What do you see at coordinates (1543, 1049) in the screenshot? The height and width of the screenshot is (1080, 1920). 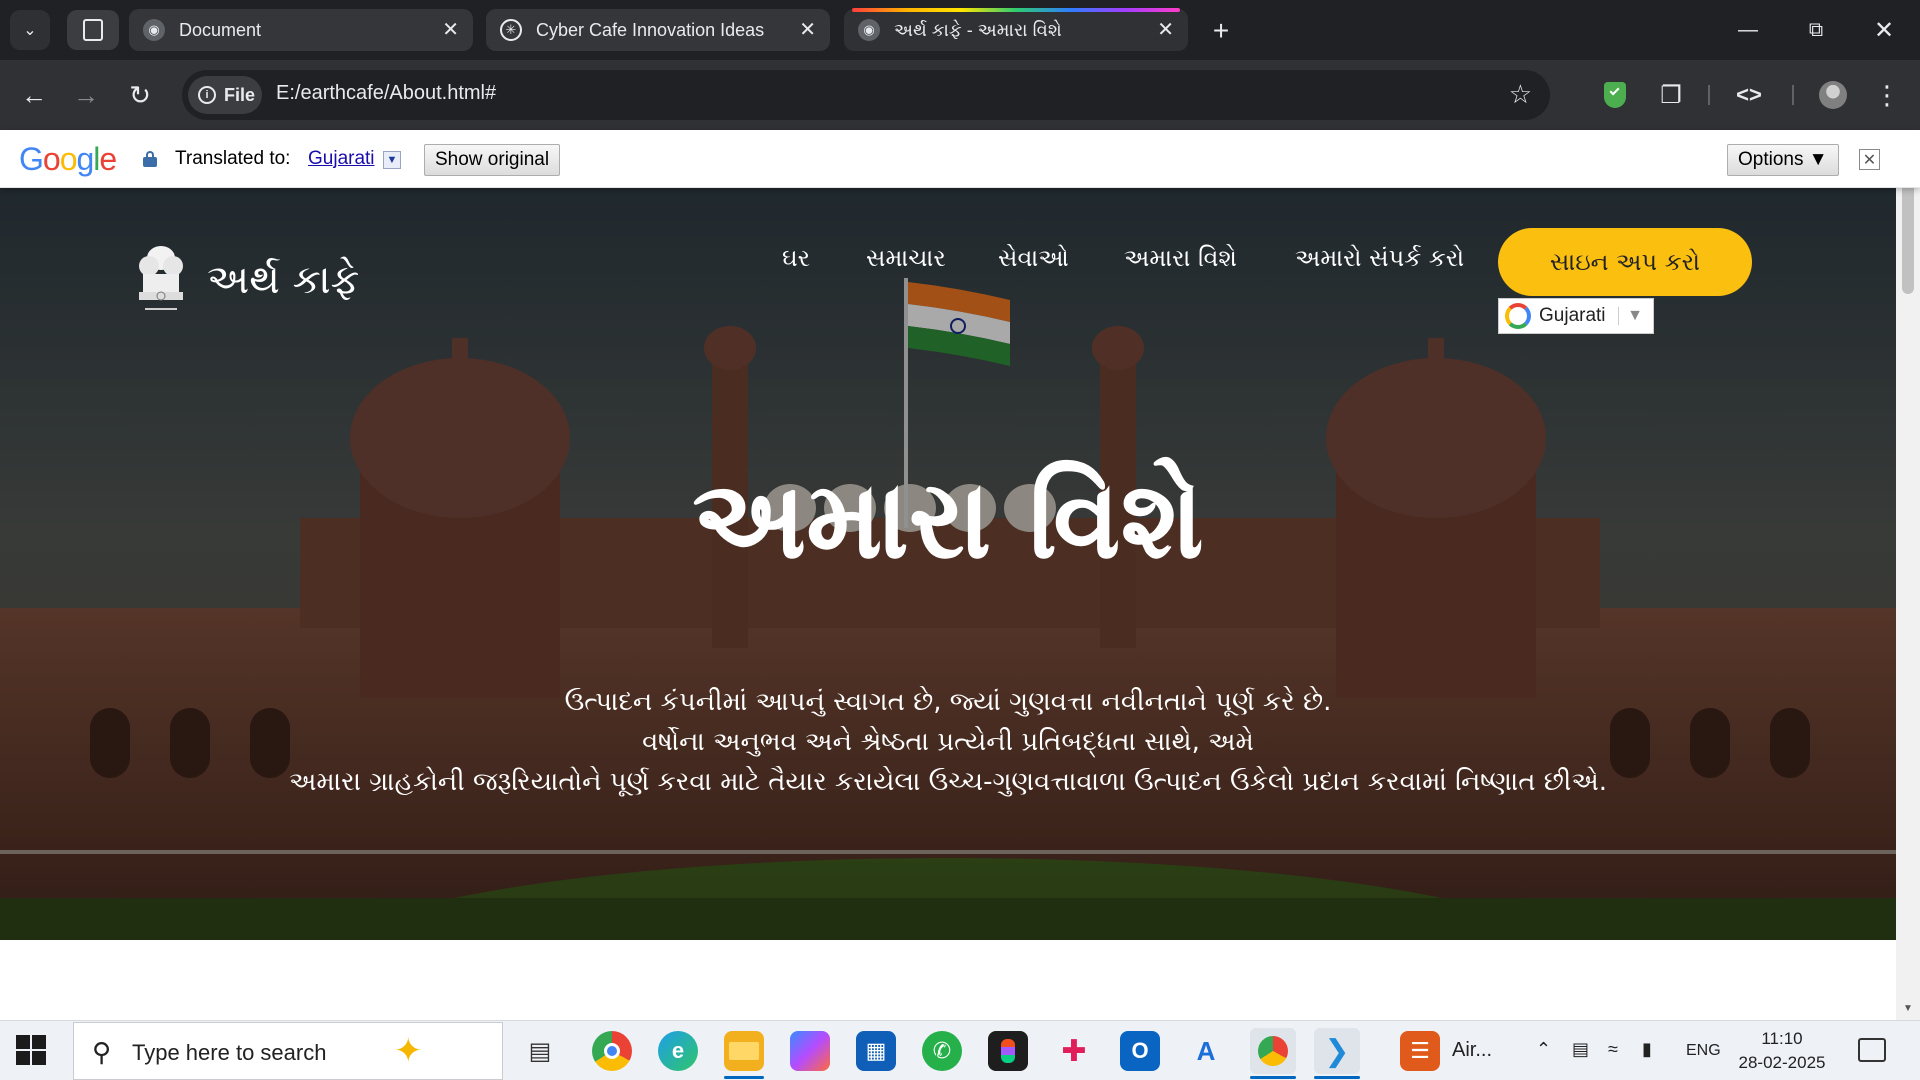 I see `show-hidden-icons-chevron-icon: ⌃` at bounding box center [1543, 1049].